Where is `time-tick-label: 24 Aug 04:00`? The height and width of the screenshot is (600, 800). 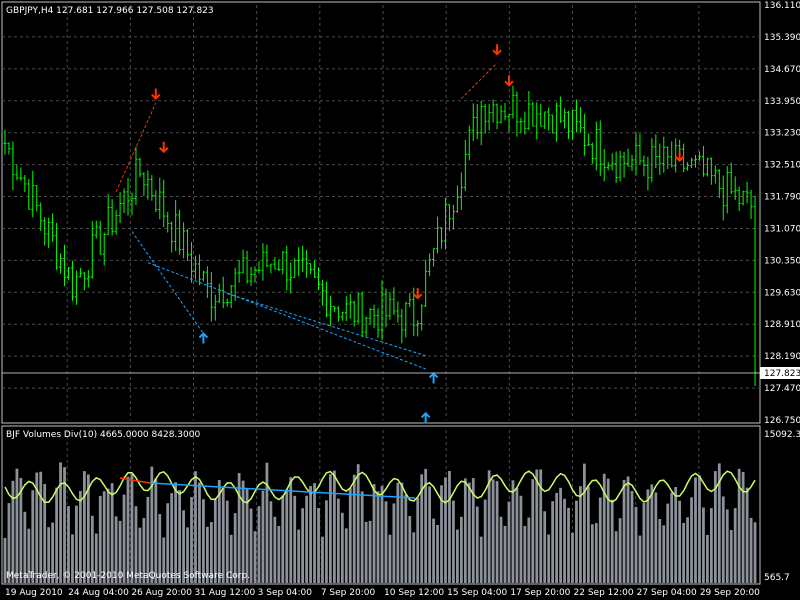 time-tick-label: 24 Aug 04:00 is located at coordinates (98, 593).